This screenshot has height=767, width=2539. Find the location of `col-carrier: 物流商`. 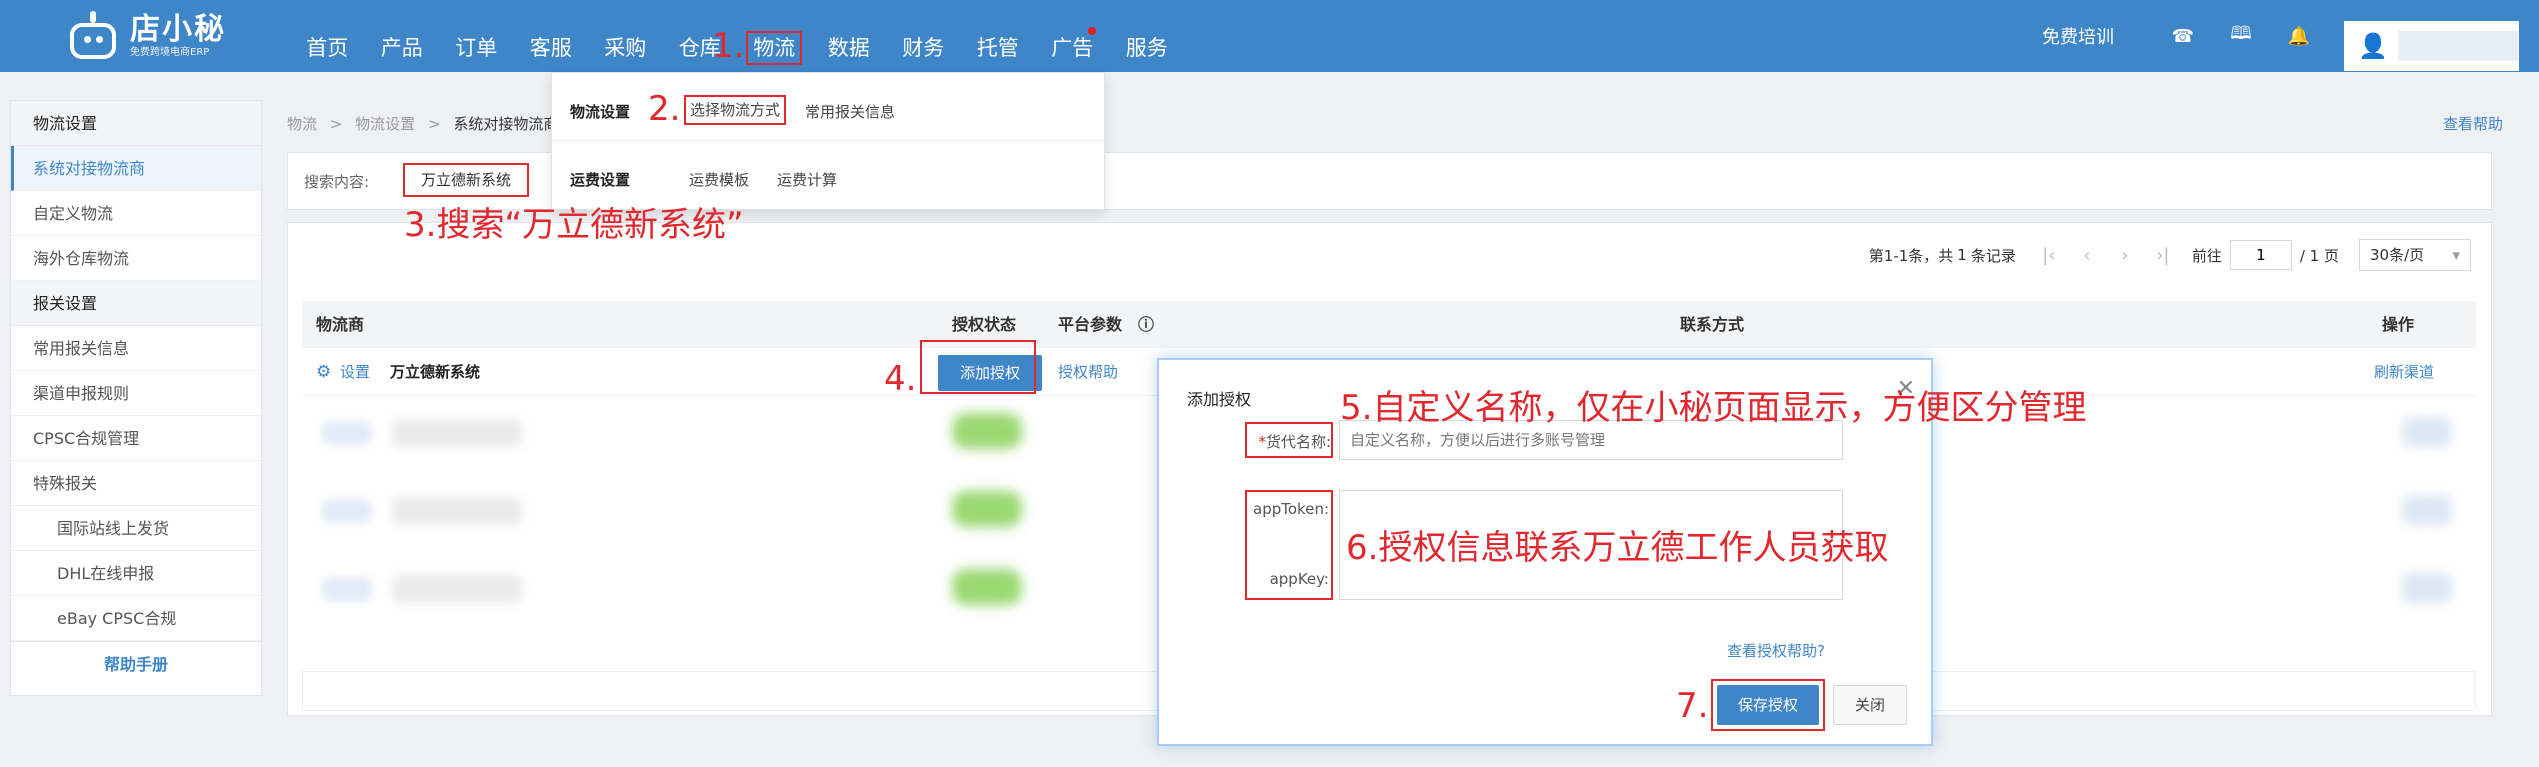

col-carrier: 物流商 is located at coordinates (340, 324).